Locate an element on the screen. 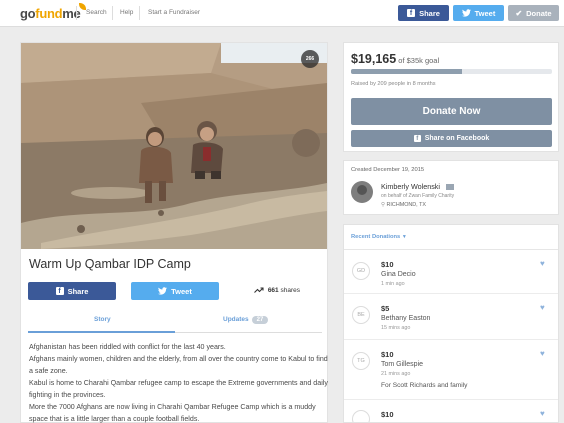 The width and height of the screenshot is (564, 423). gofundme-logo: gofundme is located at coordinates (53, 12).